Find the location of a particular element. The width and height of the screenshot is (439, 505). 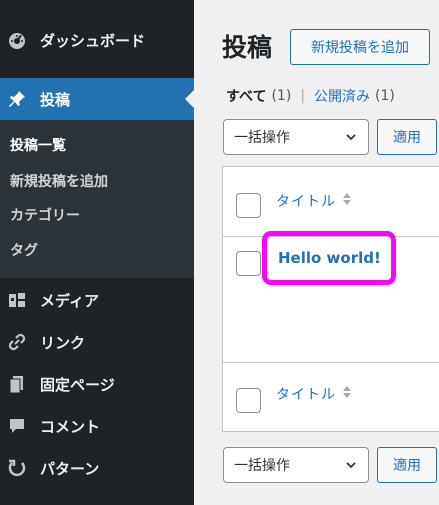

highlight-box is located at coordinates (329, 258).